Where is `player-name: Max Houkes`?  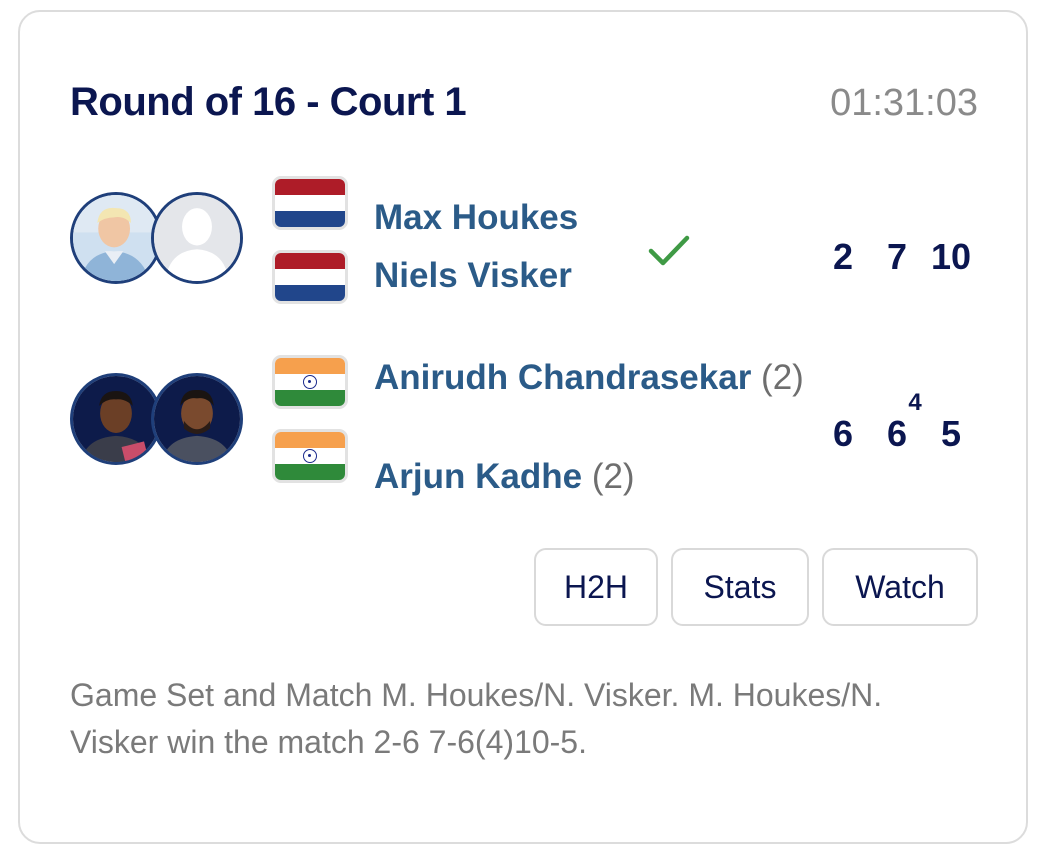 player-name: Max Houkes is located at coordinates (476, 218).